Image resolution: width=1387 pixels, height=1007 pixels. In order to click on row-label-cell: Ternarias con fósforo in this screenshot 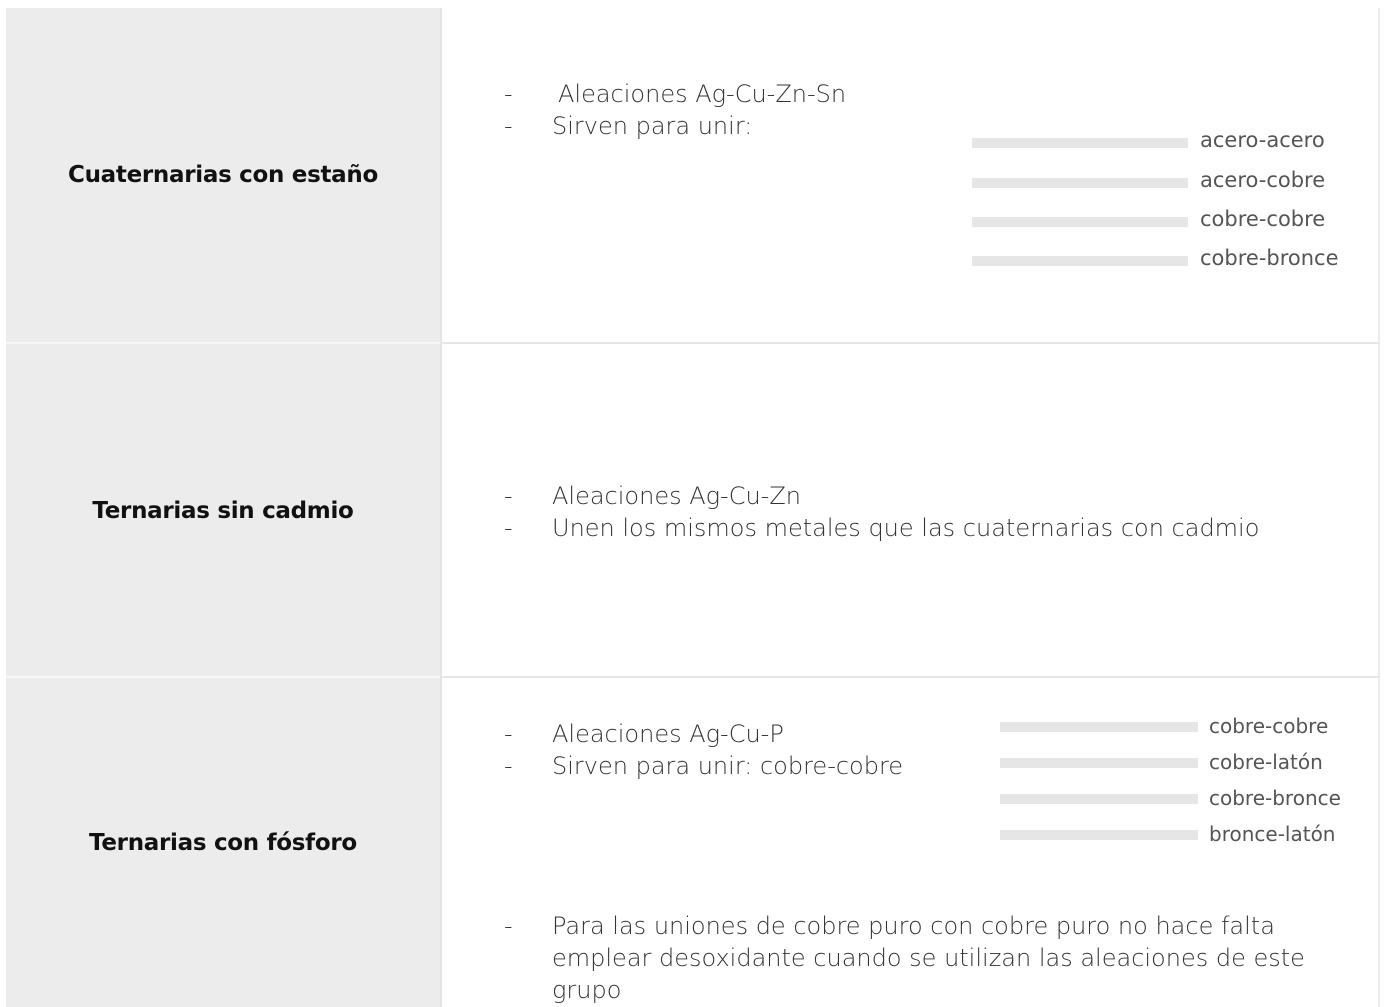, I will do `click(223, 841)`.